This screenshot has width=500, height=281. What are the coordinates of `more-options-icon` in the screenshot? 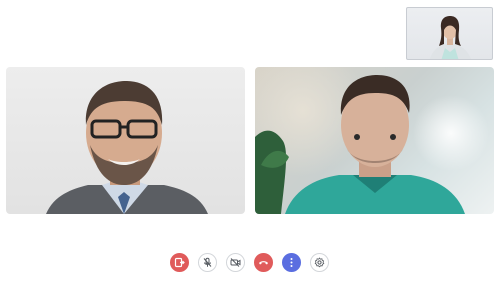 It's located at (291, 262).